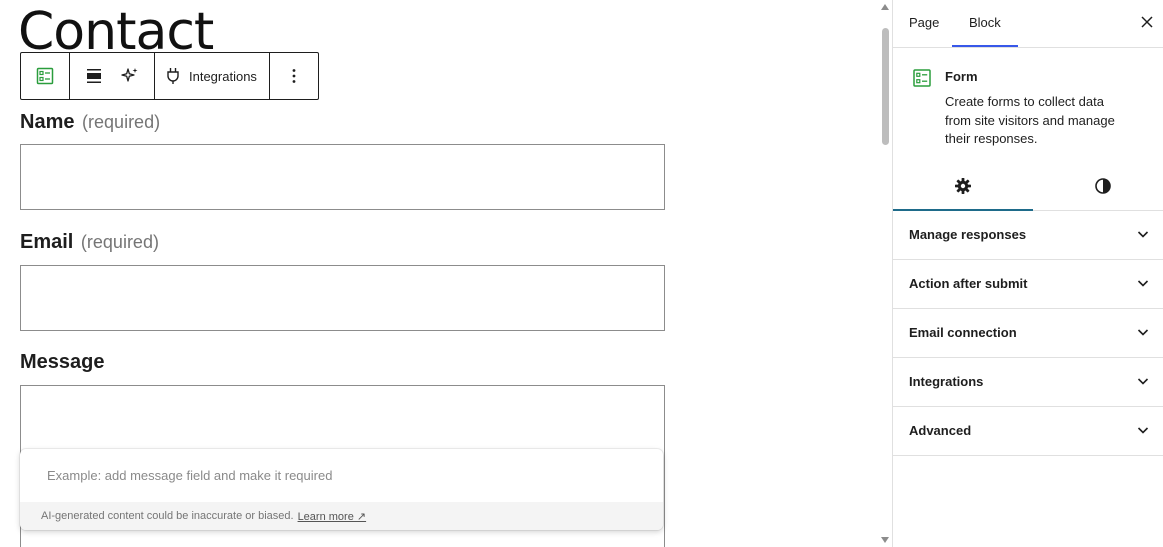  I want to click on plug-icon, so click(173, 76).